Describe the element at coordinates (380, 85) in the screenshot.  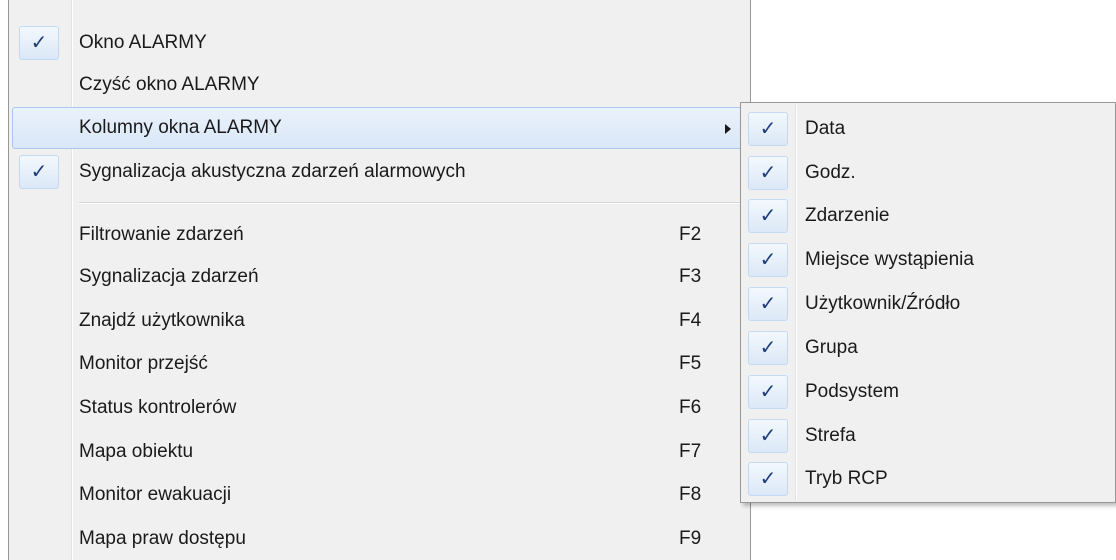
I see `menu-item-czysc-okno: Czyść okno ALARMY` at that location.